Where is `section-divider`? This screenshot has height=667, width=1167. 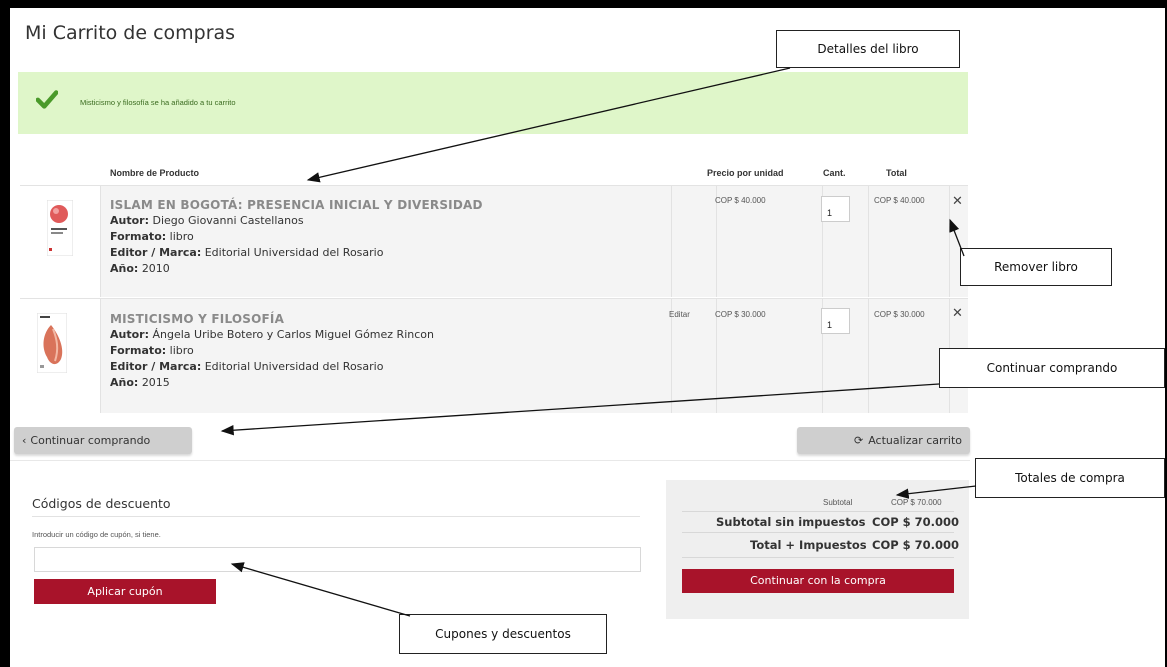 section-divider is located at coordinates (490, 460).